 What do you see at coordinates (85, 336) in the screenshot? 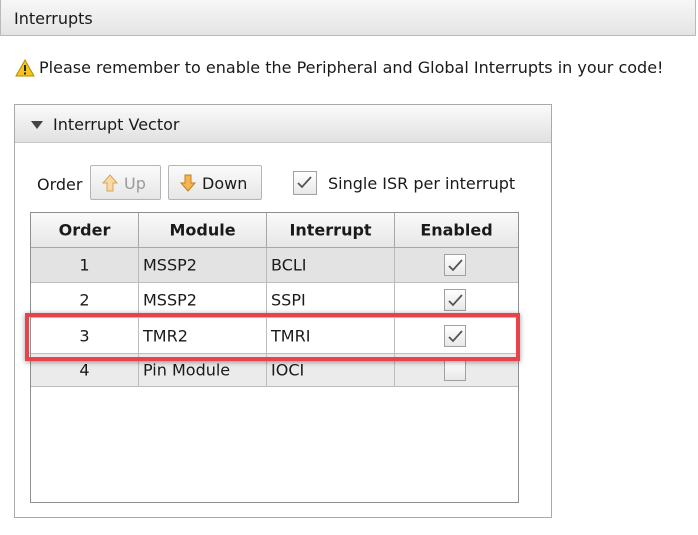
I see `order-cell: 3` at bounding box center [85, 336].